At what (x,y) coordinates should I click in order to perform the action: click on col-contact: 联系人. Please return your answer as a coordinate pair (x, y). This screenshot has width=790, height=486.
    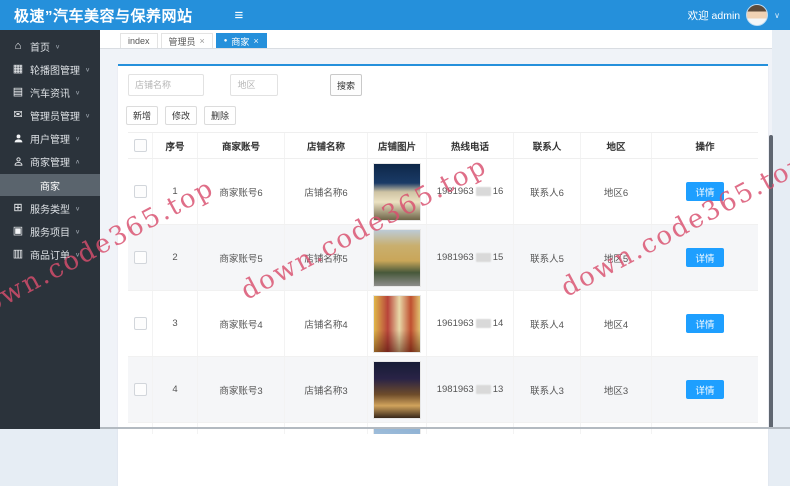
    Looking at the image, I should click on (547, 145).